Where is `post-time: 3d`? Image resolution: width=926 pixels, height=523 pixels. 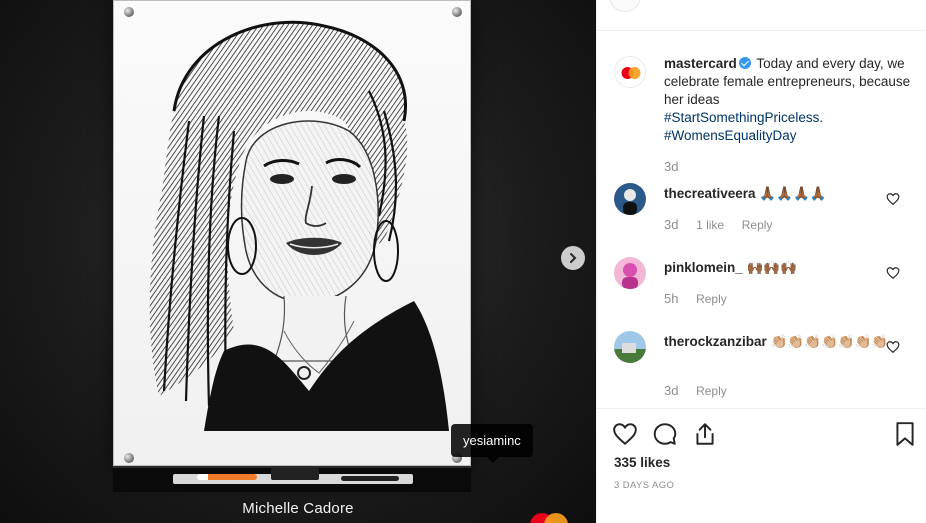
post-time: 3d is located at coordinates (671, 166).